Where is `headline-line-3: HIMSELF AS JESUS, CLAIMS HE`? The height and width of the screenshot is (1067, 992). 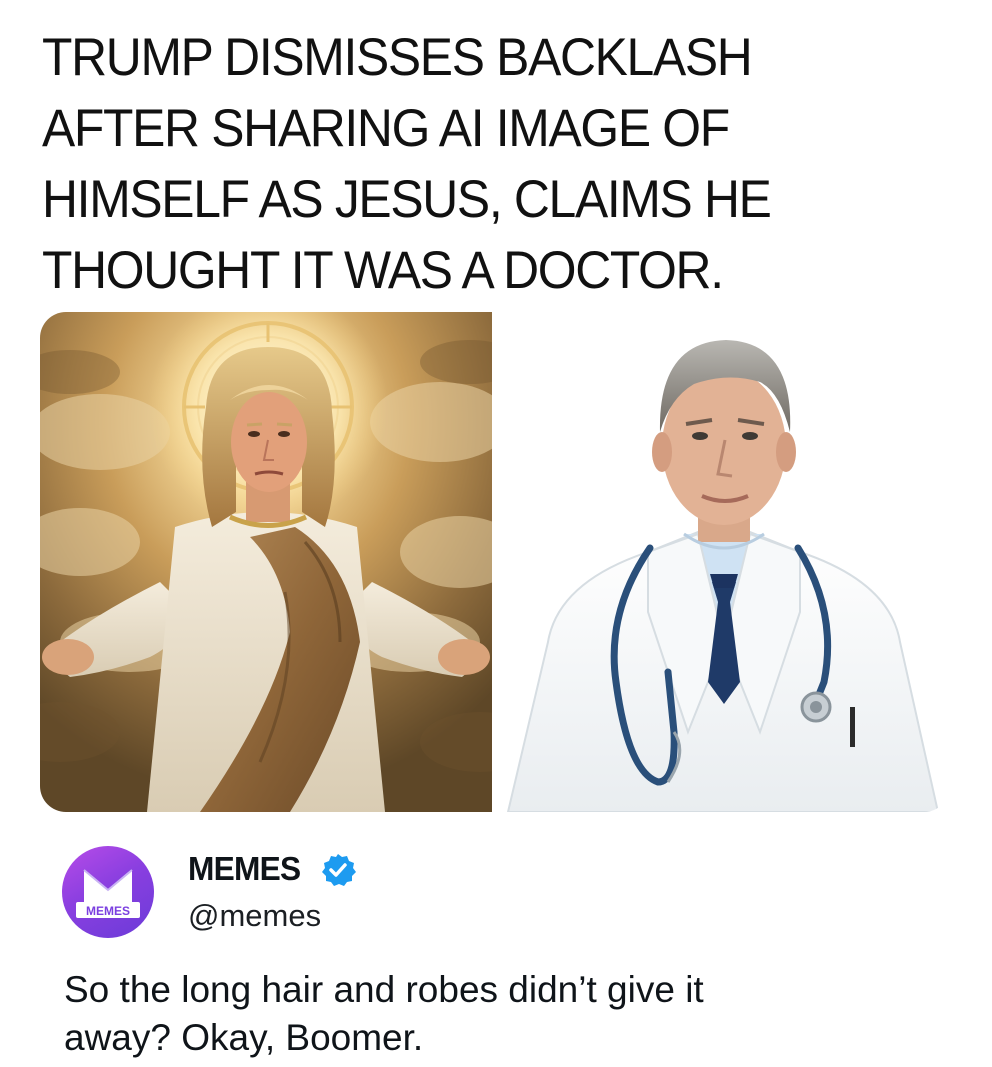 headline-line-3: HIMSELF AS JESUS, CLAIMS HE is located at coordinates (407, 199).